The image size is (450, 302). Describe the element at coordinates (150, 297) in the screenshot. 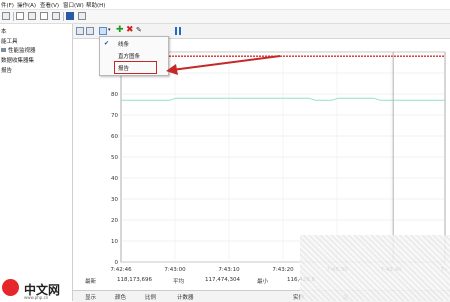

I see `column-scale: 比例` at that location.